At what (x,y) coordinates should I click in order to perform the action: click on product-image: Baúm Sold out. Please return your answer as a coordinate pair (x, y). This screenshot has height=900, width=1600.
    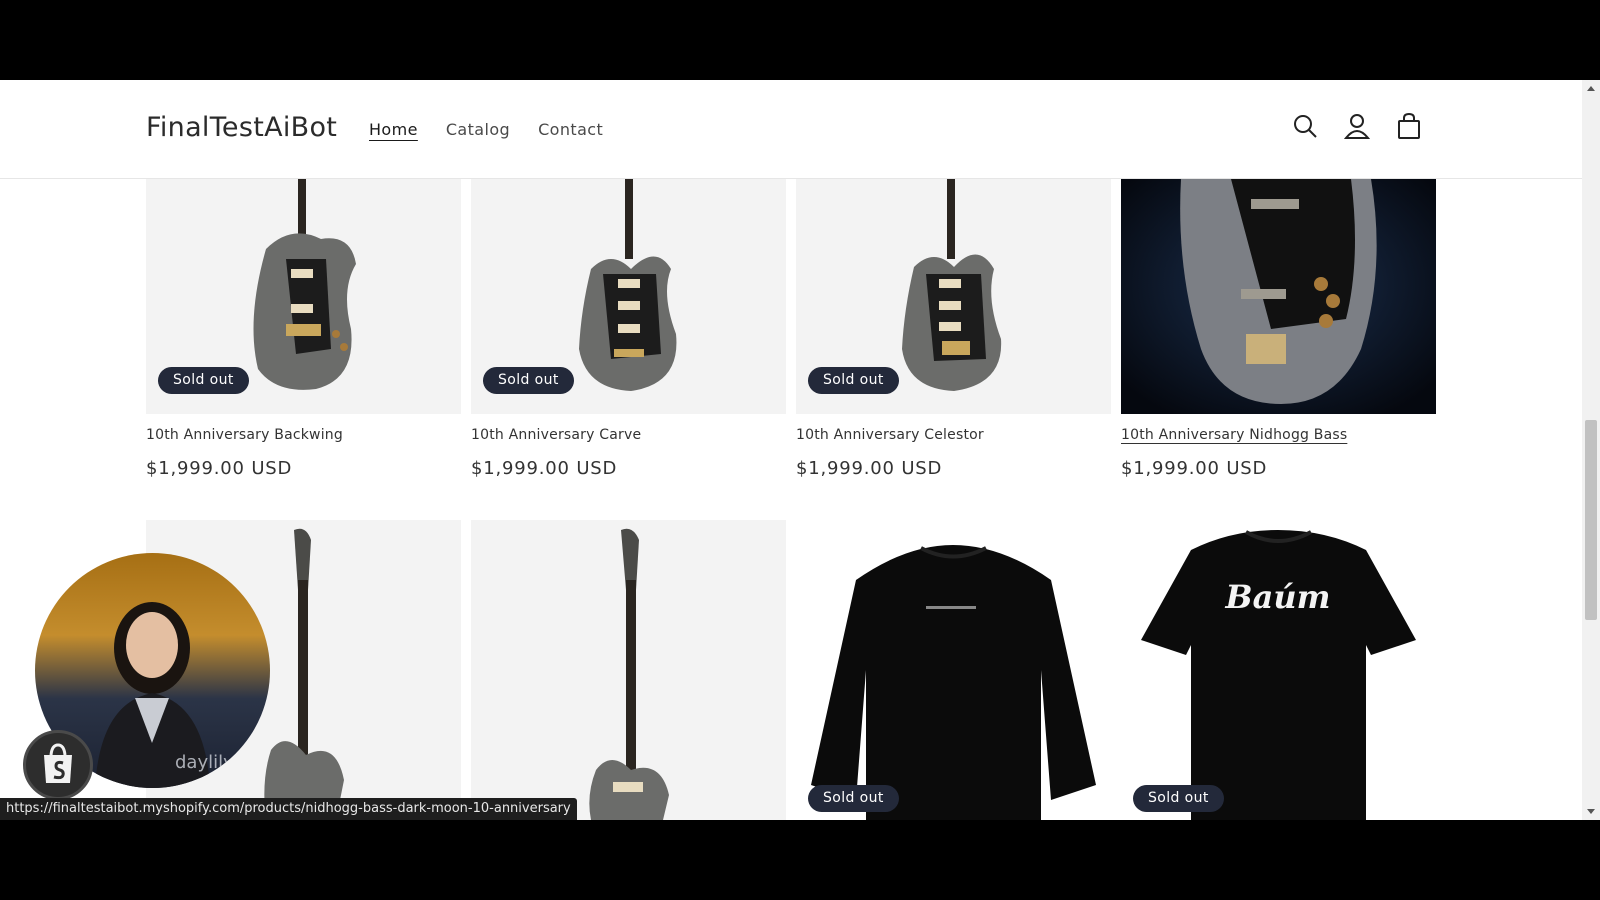
    Looking at the image, I should click on (1278, 670).